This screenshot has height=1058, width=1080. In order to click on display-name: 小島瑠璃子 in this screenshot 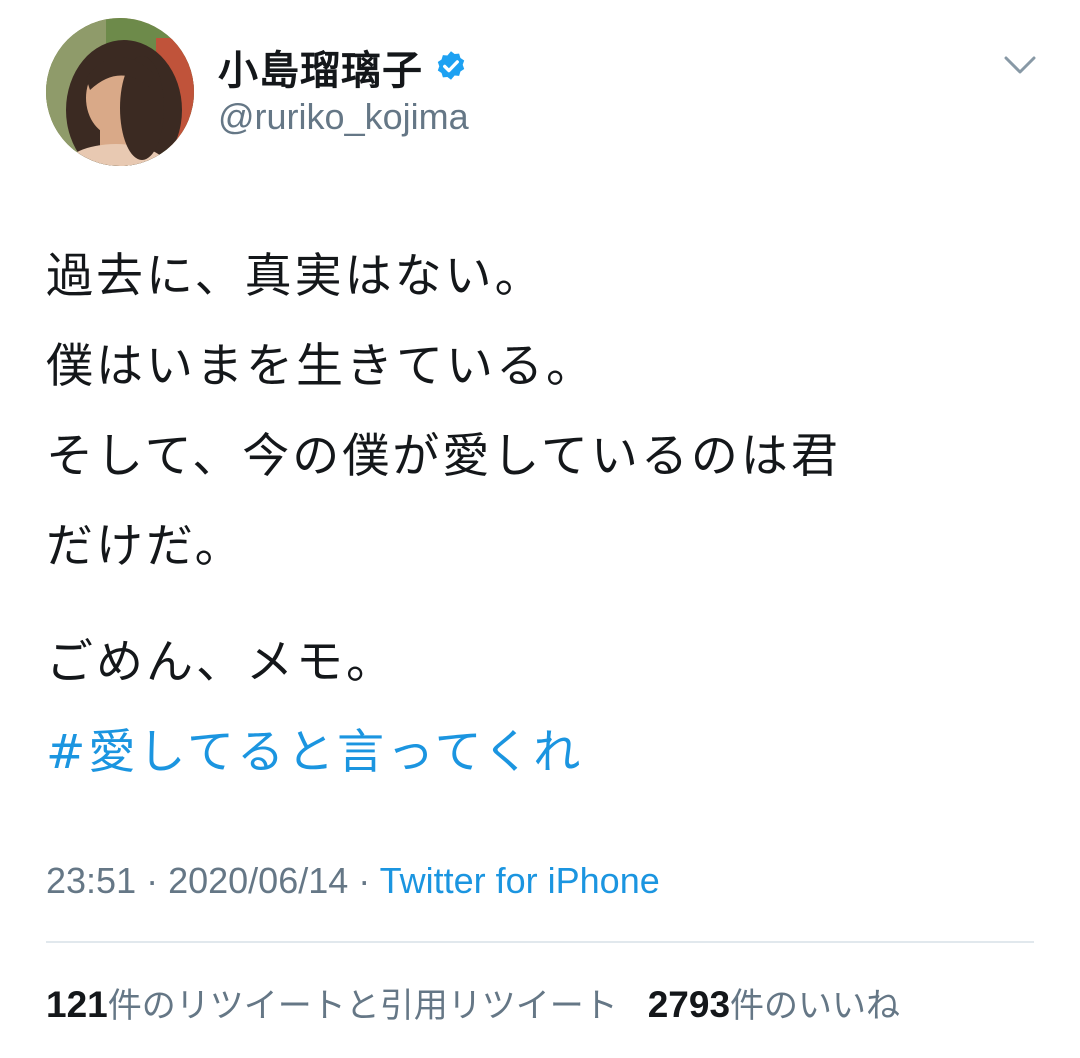, I will do `click(320, 67)`.